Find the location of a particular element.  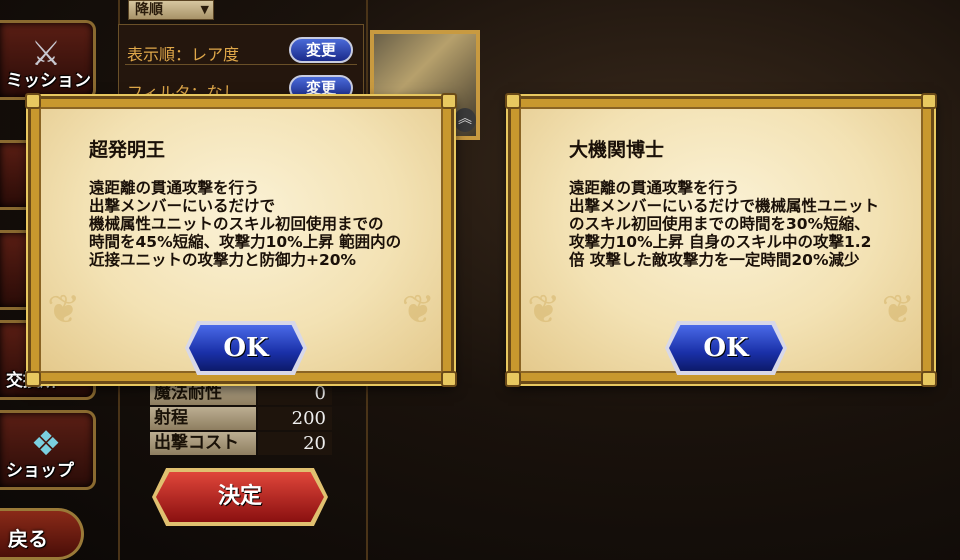

sort-order-label: 降順 is located at coordinates (149, 10).